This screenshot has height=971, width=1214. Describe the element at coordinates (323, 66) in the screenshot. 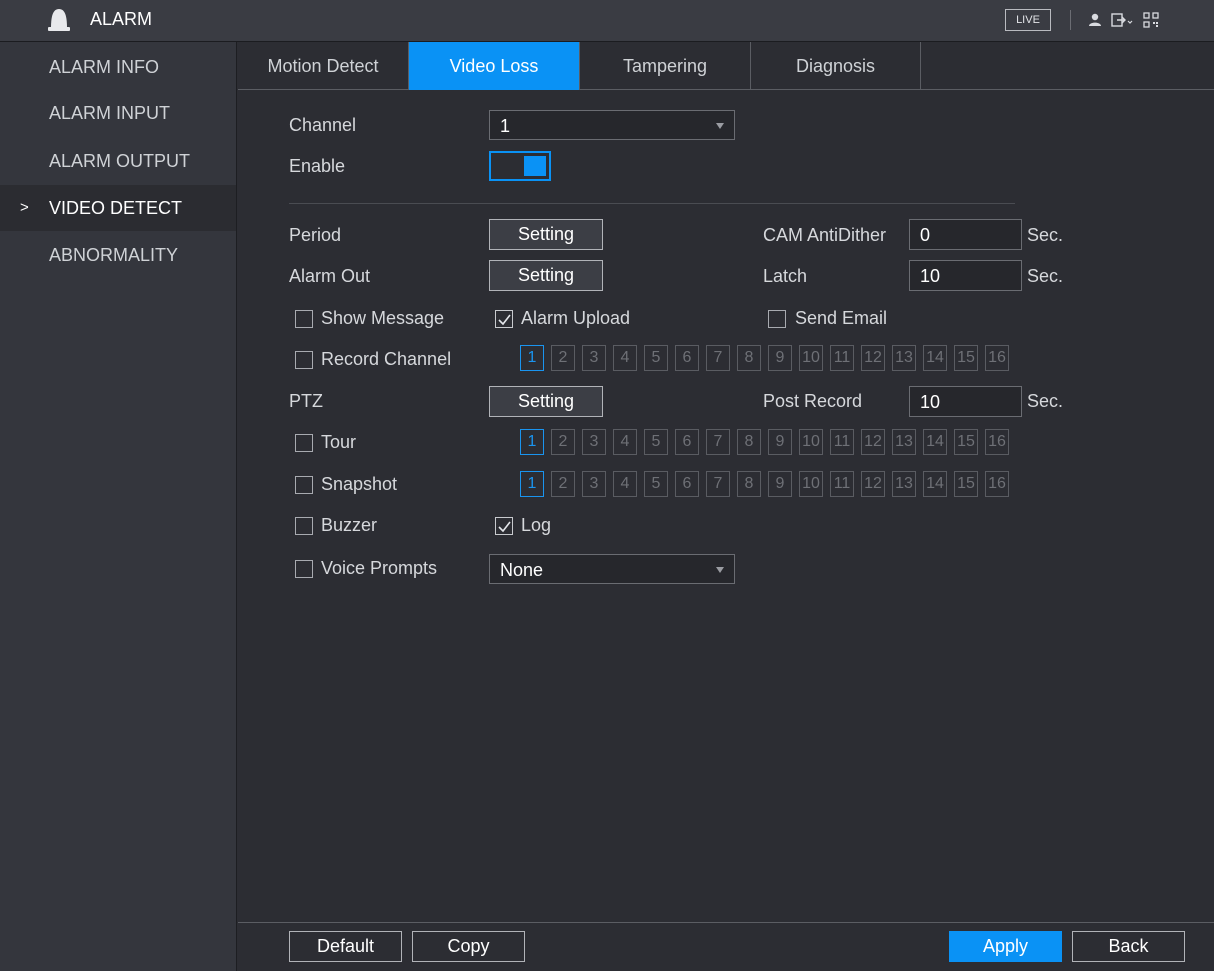

I see `tab-motion-detect: Motion Detect` at that location.